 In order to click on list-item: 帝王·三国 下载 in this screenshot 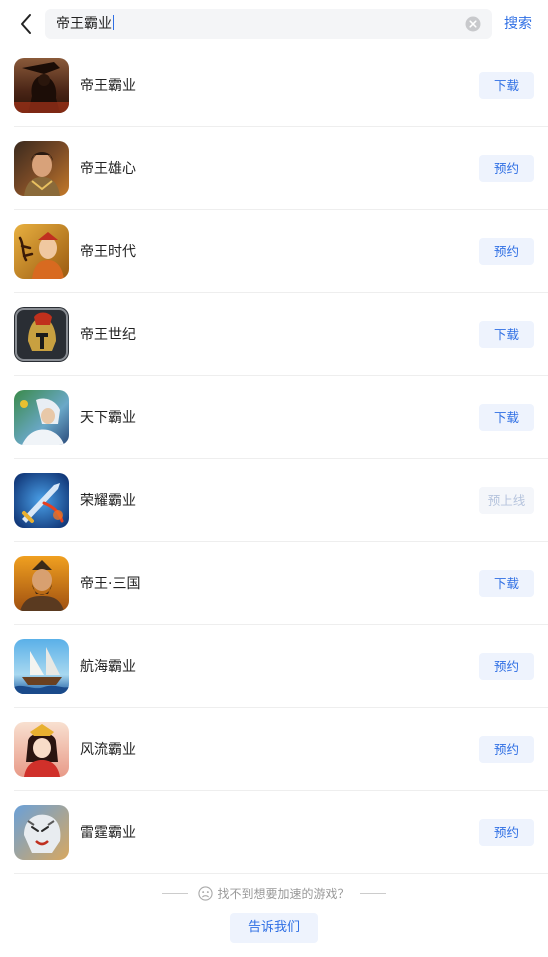, I will do `click(274, 583)`.